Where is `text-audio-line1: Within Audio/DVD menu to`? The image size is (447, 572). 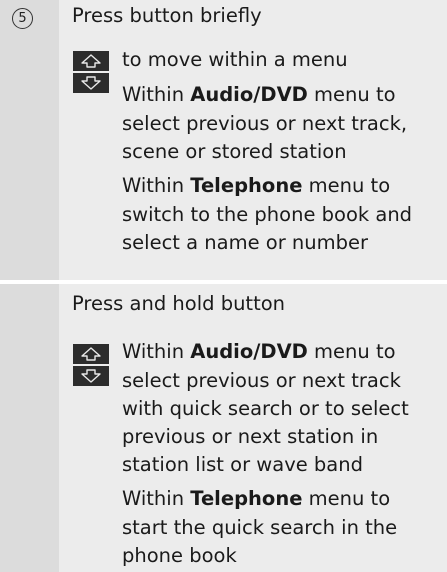
text-audio-line1: Within Audio/DVD menu to is located at coordinates (259, 95).